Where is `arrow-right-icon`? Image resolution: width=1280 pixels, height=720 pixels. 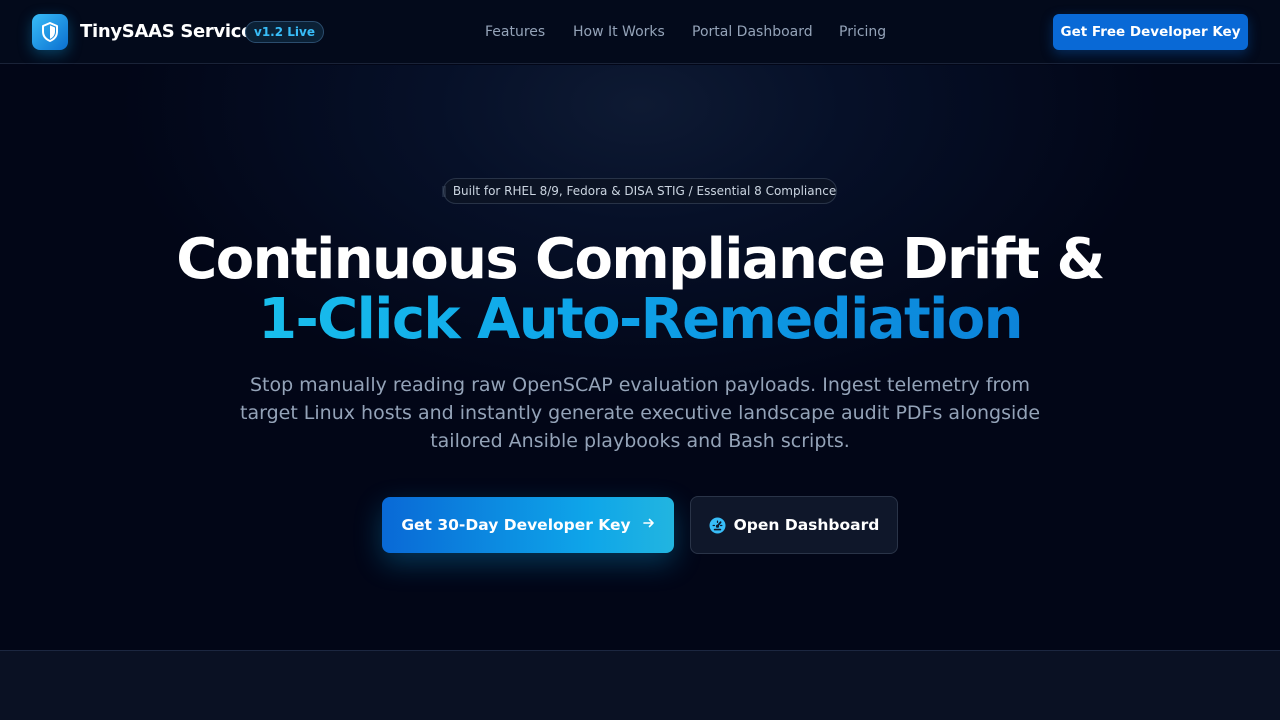 arrow-right-icon is located at coordinates (648, 525).